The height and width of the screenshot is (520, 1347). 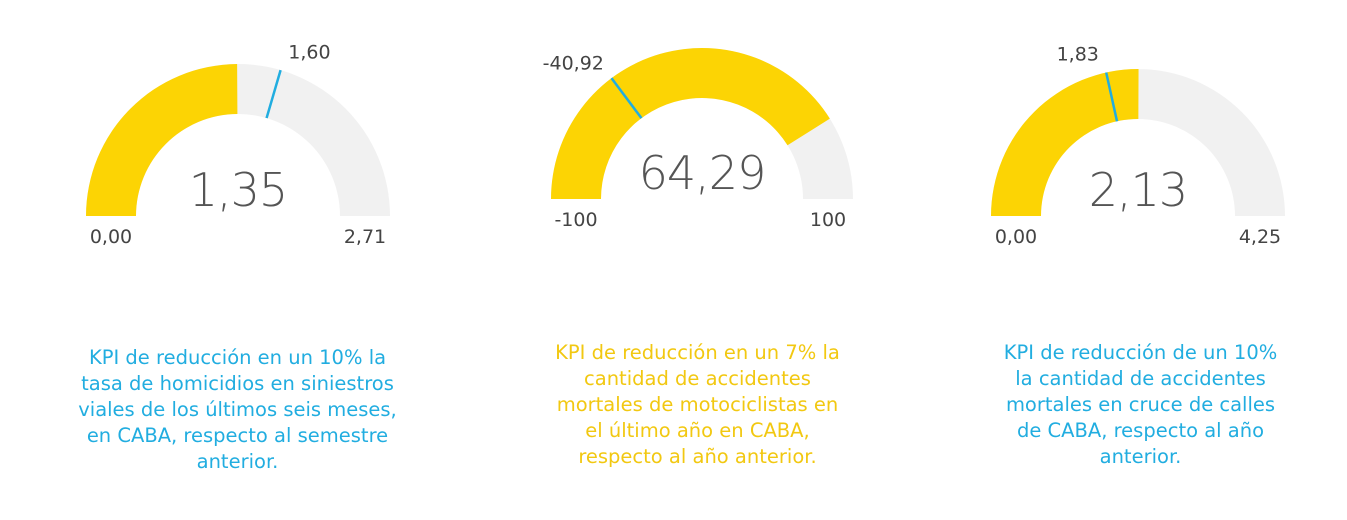 I want to click on gauge-target-label: -40,92, so click(x=573, y=63).